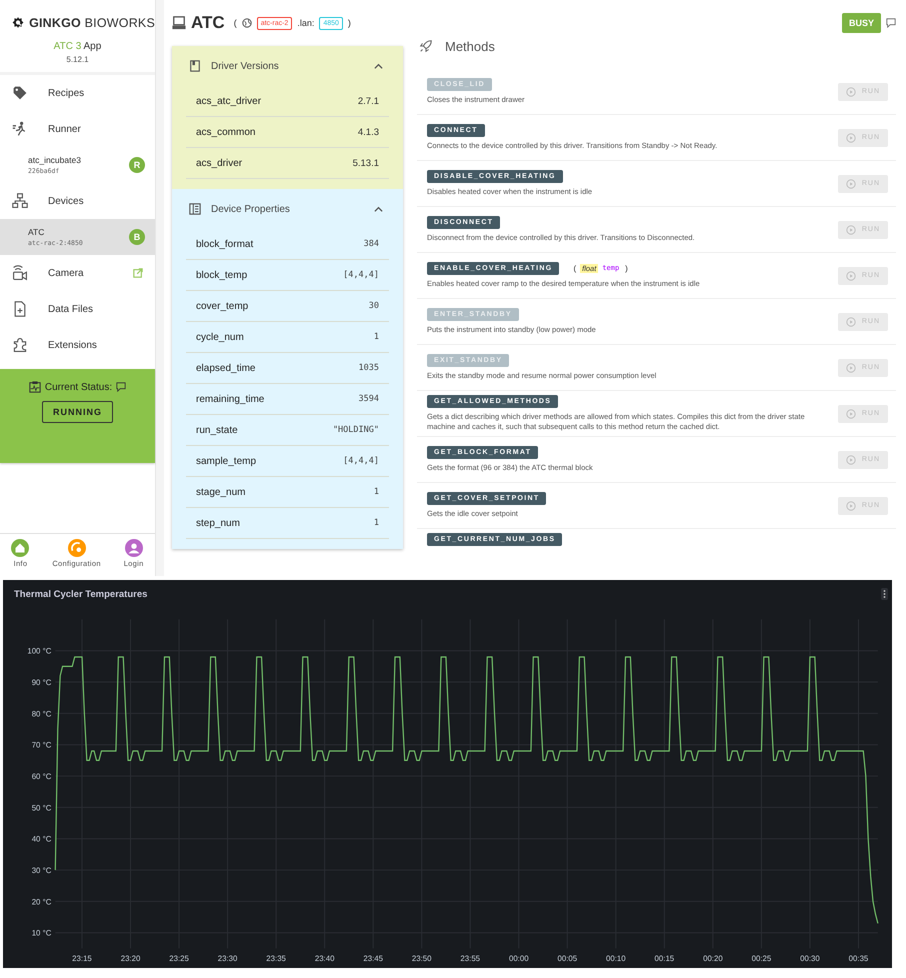  What do you see at coordinates (42, 807) in the screenshot?
I see `y-tick-label: 50 °C` at bounding box center [42, 807].